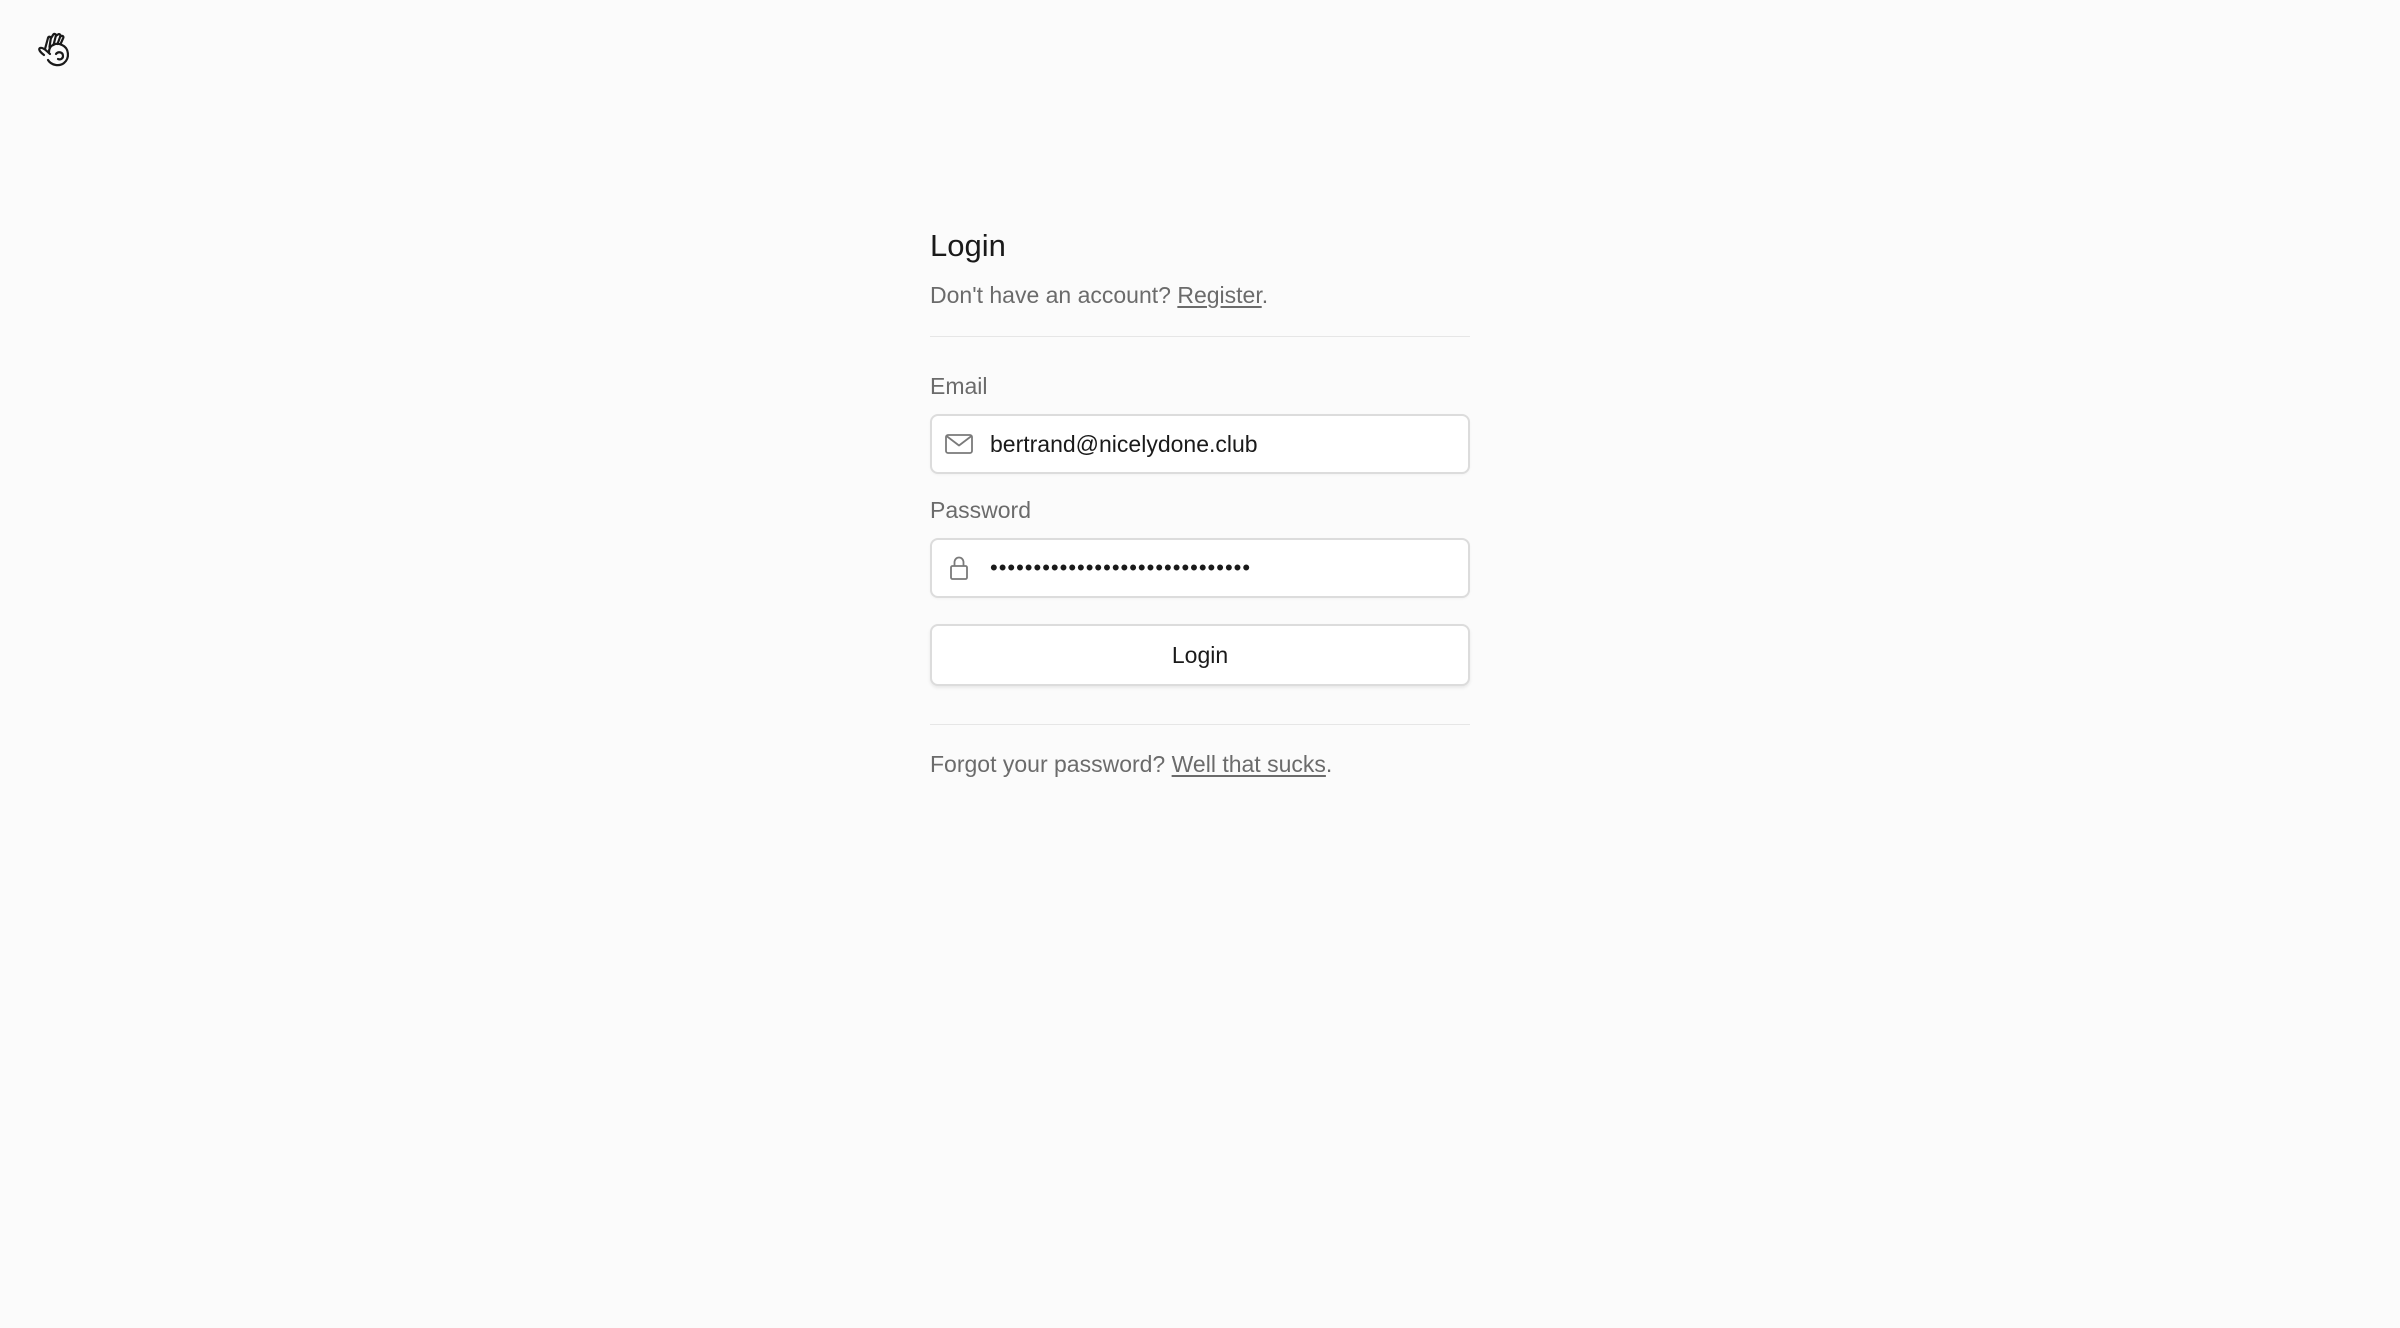 This screenshot has height=1328, width=2400. Describe the element at coordinates (57, 51) in the screenshot. I see `hand-wave-icon` at that location.